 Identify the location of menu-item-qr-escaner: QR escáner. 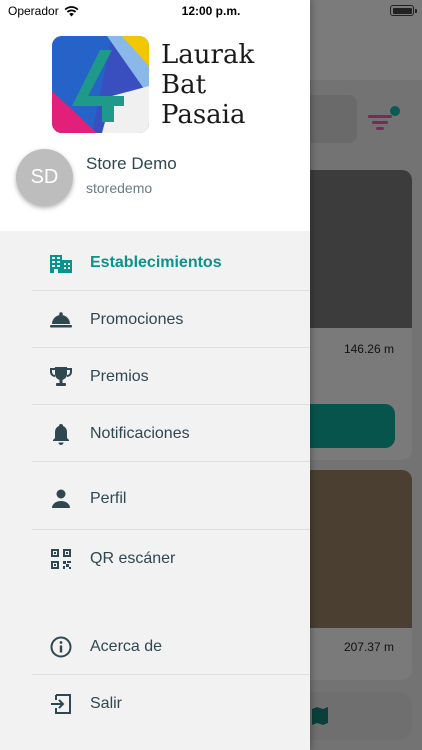
(171, 559).